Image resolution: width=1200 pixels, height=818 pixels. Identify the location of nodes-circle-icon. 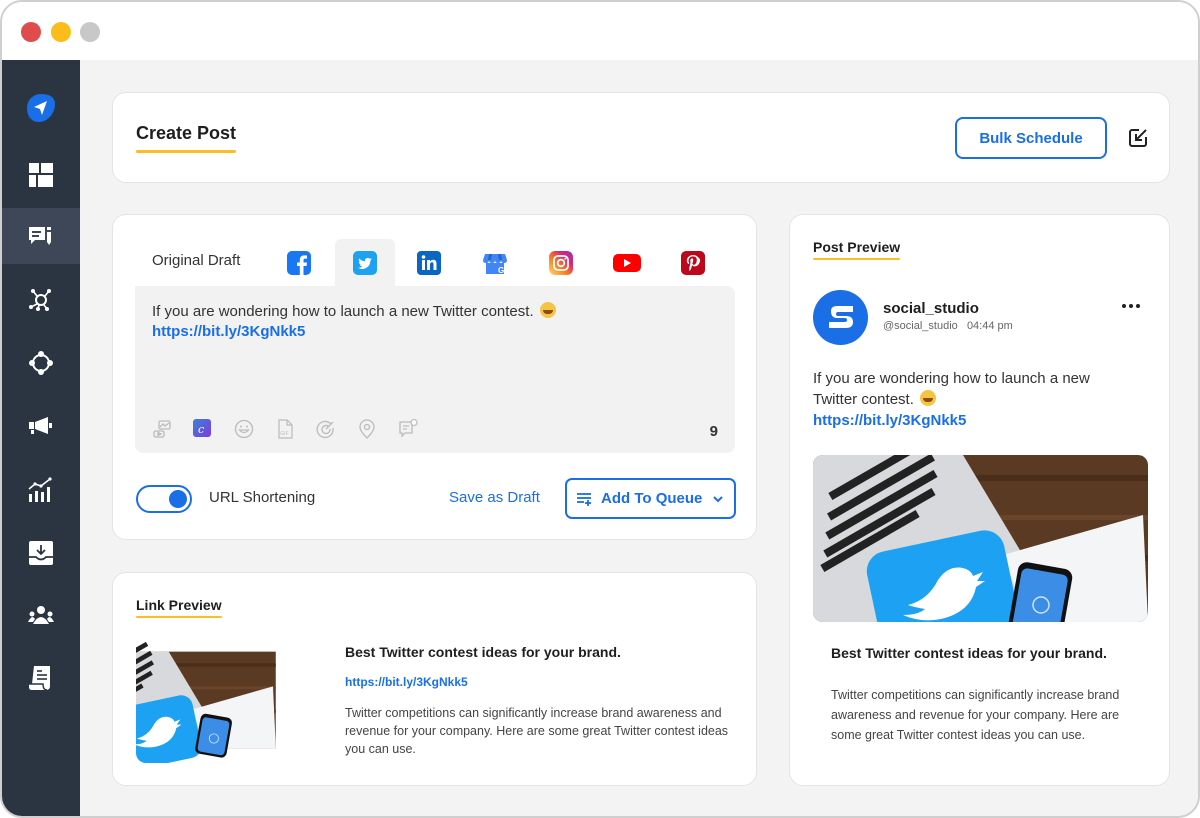
(41, 363).